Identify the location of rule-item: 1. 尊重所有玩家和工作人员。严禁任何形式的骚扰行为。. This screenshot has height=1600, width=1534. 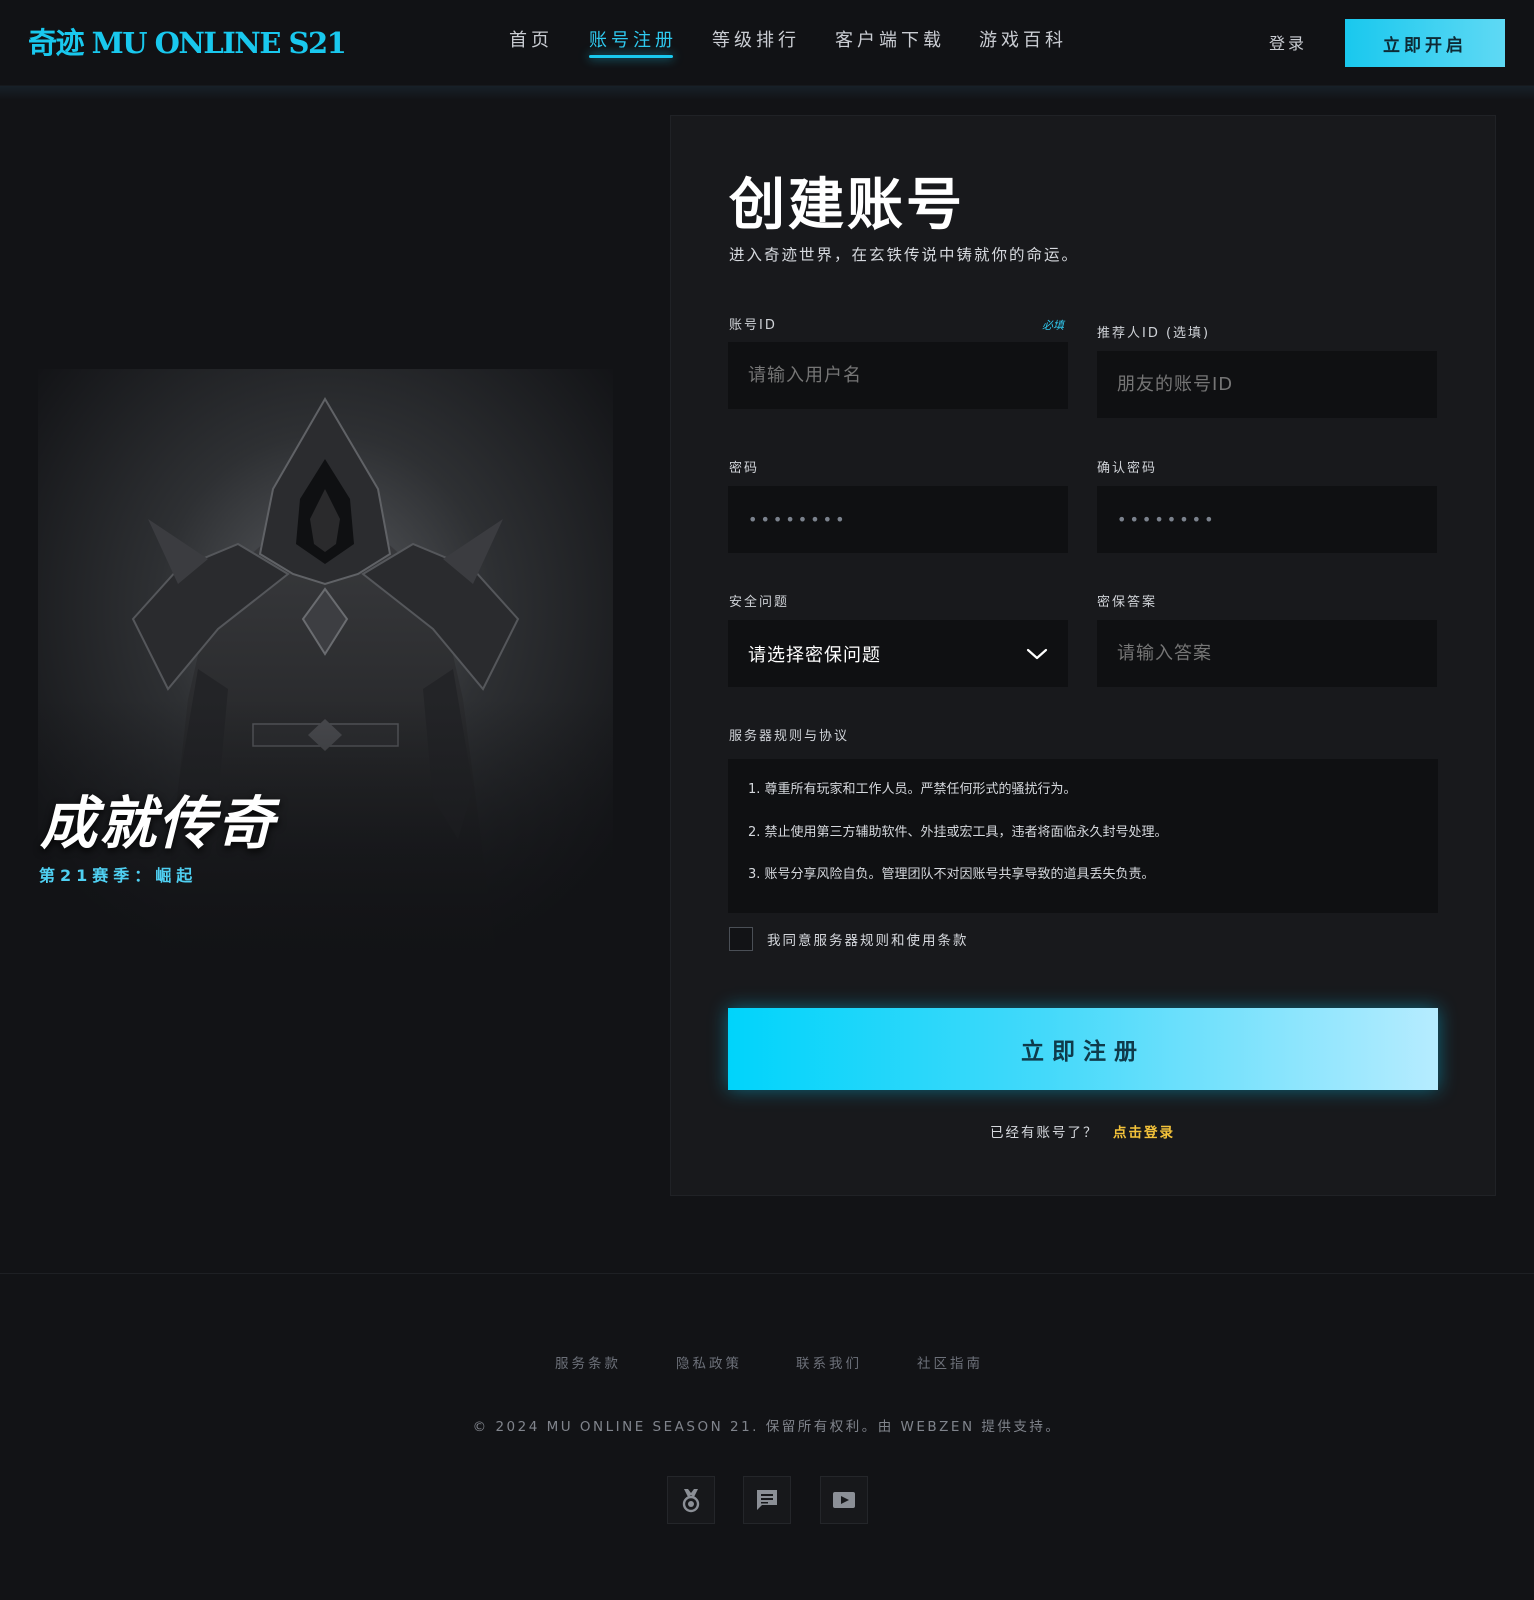
(912, 789).